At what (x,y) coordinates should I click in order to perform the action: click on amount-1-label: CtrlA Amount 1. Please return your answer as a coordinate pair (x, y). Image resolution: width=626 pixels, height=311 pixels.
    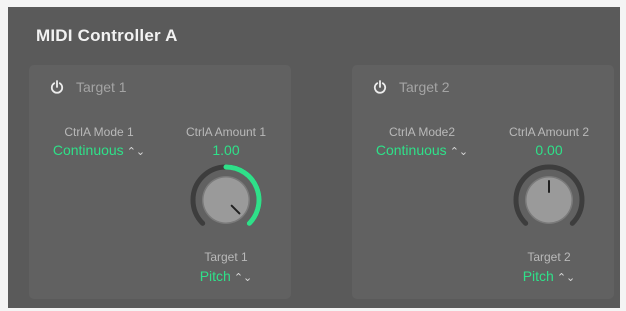
    Looking at the image, I should click on (226, 132).